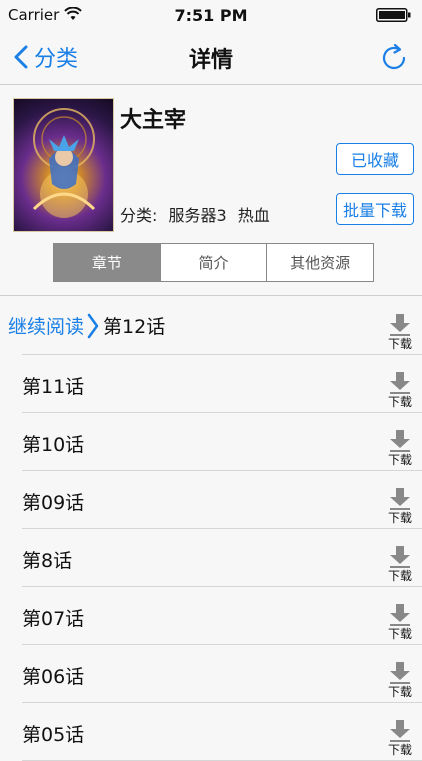  I want to click on battery-icon, so click(394, 15).